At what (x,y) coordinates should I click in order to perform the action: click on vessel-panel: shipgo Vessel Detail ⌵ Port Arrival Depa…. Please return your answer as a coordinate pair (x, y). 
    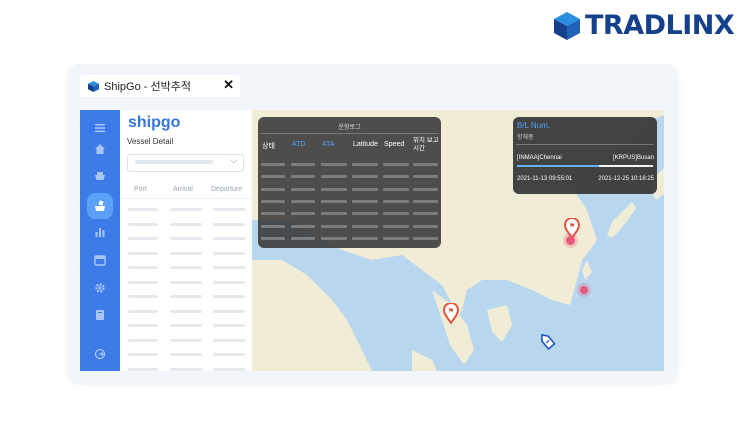
    Looking at the image, I should click on (186, 240).